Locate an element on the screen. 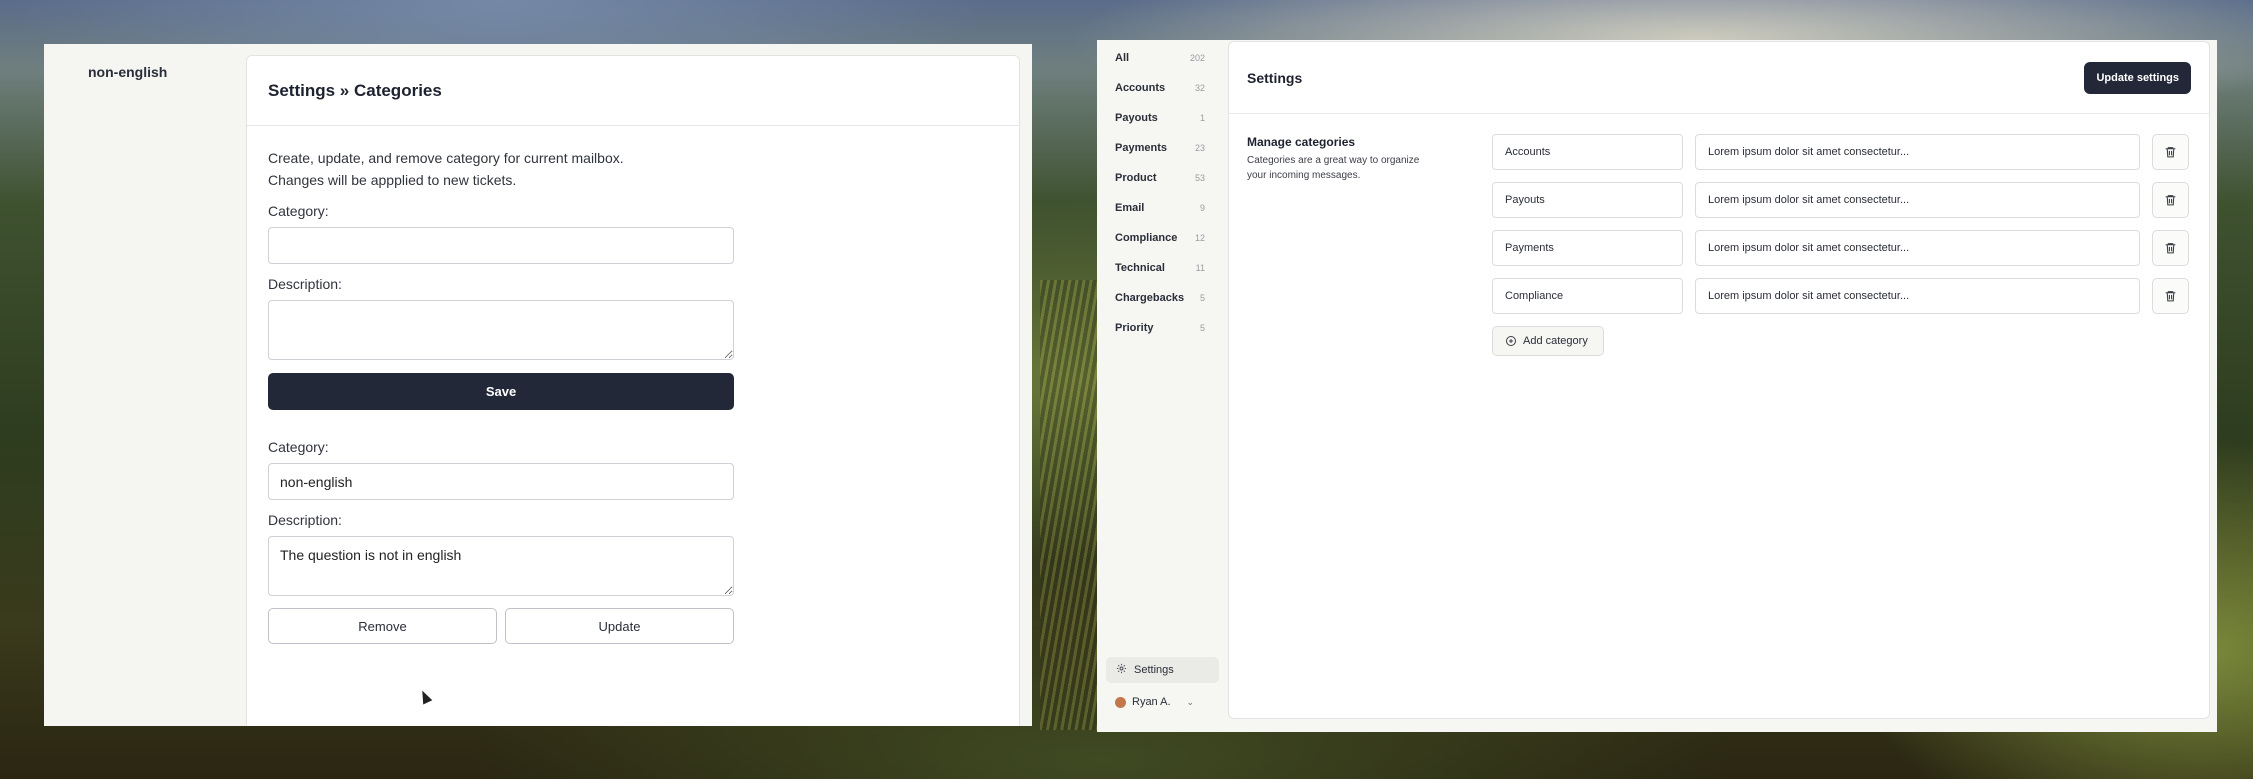  sidebar-item-count: 32 is located at coordinates (1199, 88).